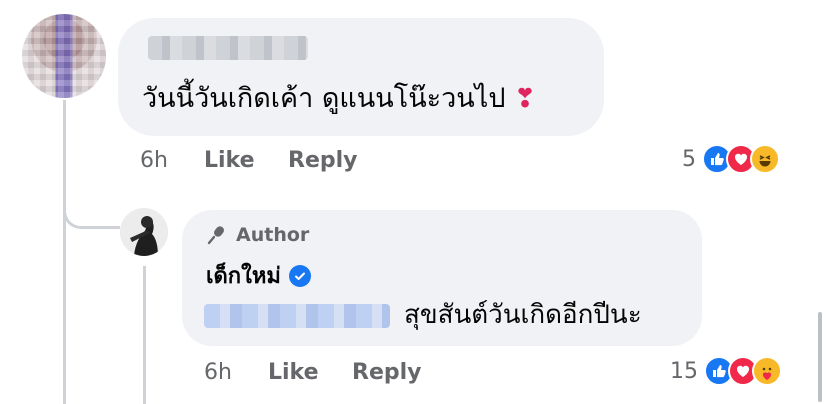  What do you see at coordinates (218, 372) in the screenshot?
I see `reply-time: 6h` at bounding box center [218, 372].